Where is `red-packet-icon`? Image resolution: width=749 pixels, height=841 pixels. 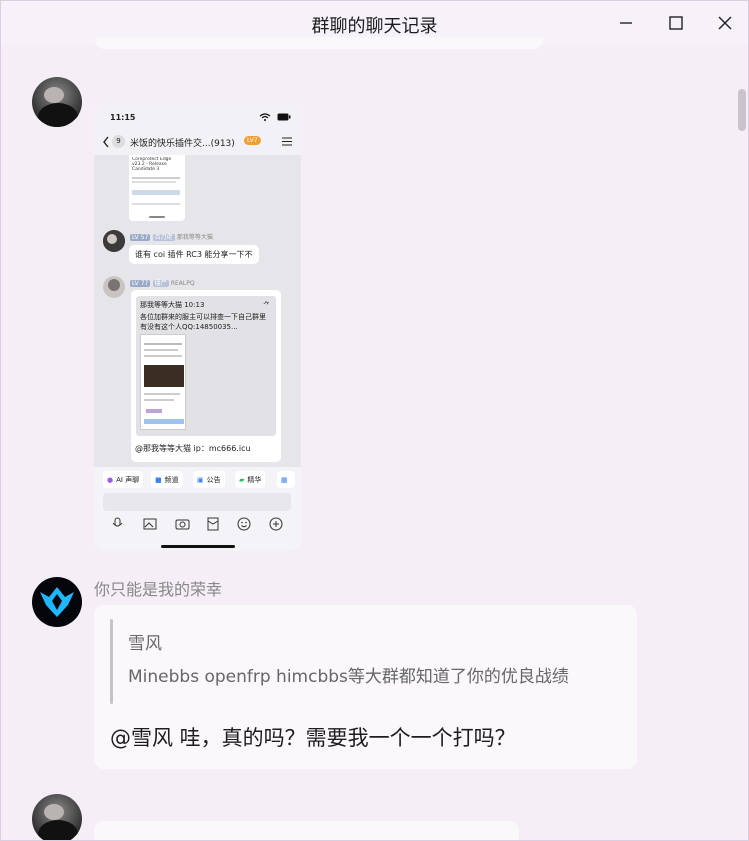
red-packet-icon is located at coordinates (213, 524).